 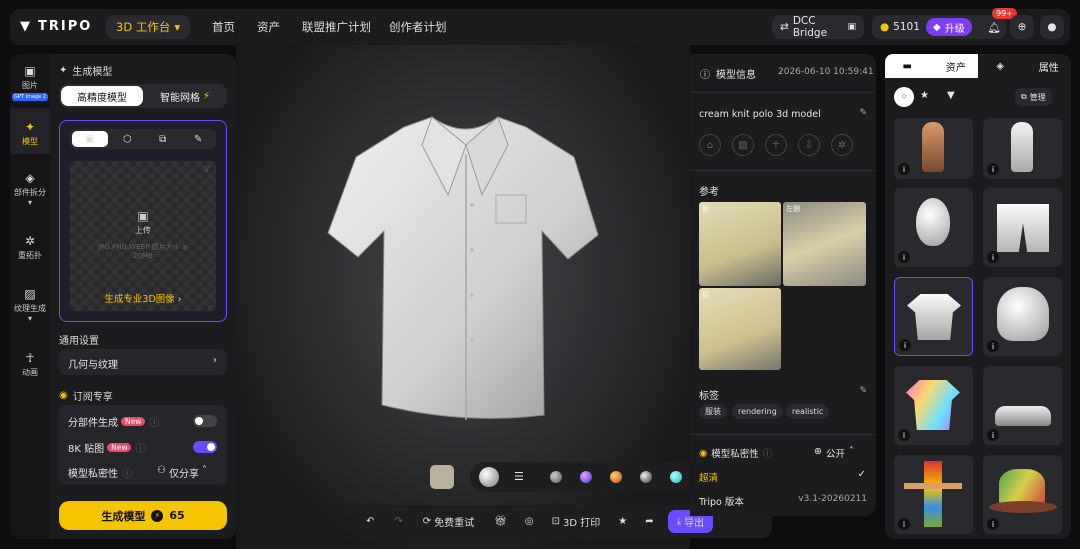 What do you see at coordinates (489, 477) in the screenshot?
I see `clay-material-button` at bounding box center [489, 477].